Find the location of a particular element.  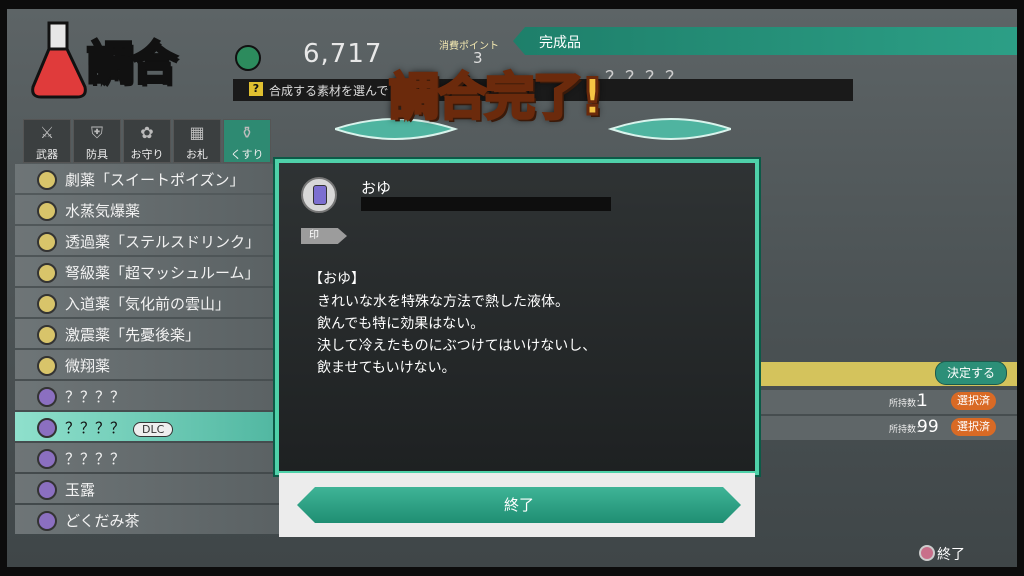

circle-button-icon is located at coordinates (927, 553).